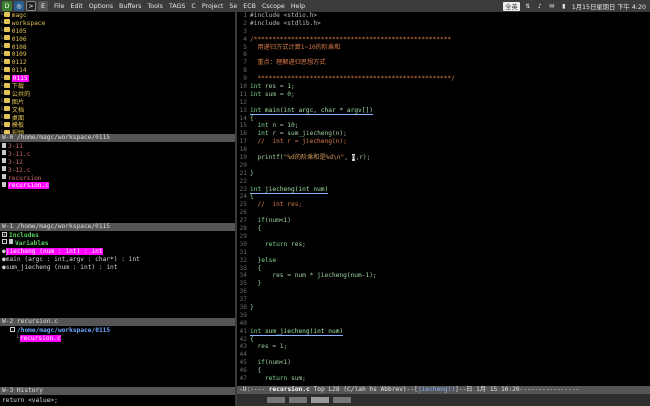 Image resolution: width=650 pixels, height=406 pixels. I want to click on code-line: 30 return res;, so click(443, 245).